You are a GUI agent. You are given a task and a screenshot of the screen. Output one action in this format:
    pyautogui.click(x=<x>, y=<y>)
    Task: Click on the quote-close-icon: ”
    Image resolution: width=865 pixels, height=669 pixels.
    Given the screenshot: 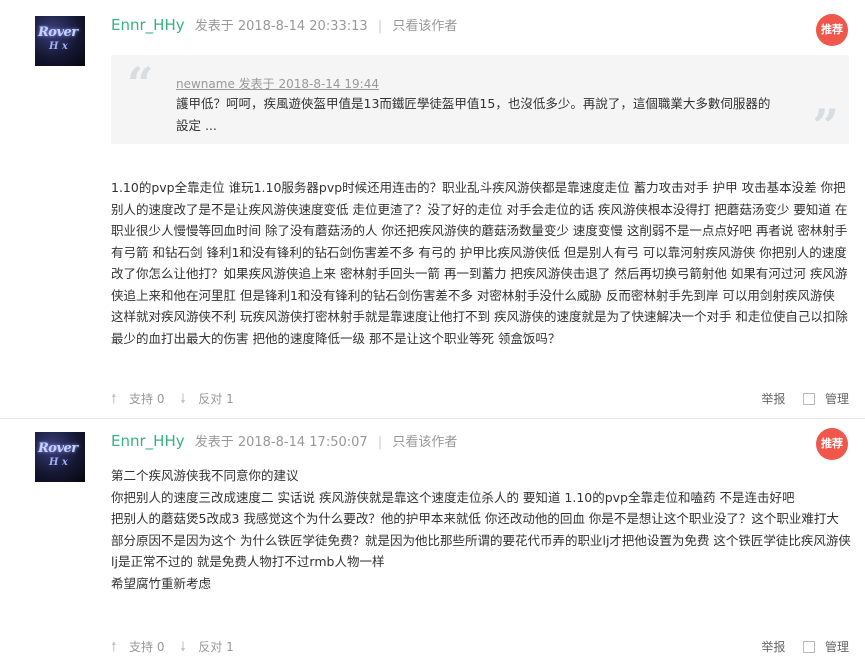 What is the action you would take?
    pyautogui.click(x=825, y=126)
    